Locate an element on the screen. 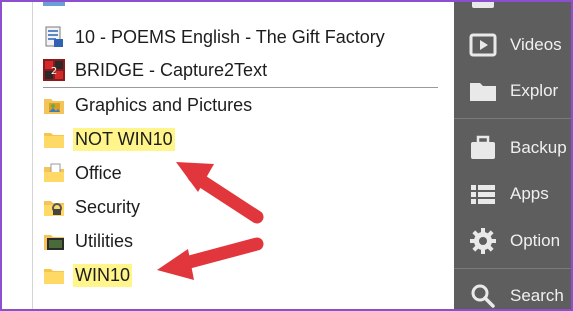  list-item-label: Utilities is located at coordinates (104, 240).